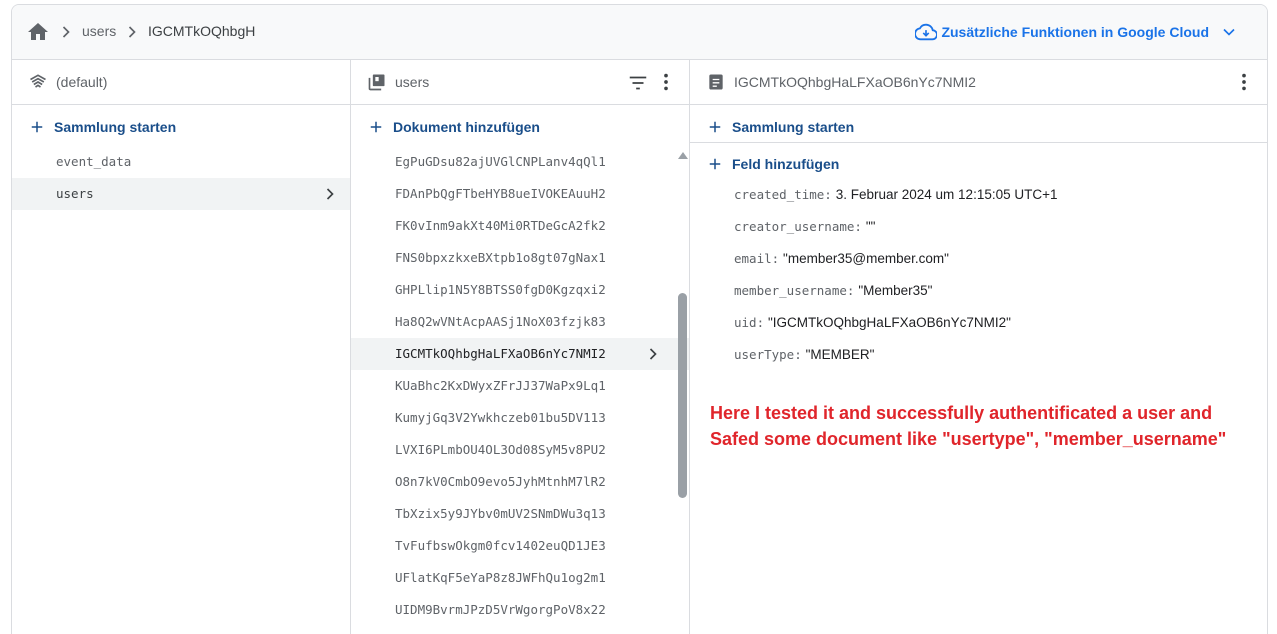 The image size is (1277, 634). What do you see at coordinates (500, 481) in the screenshot?
I see `document-id-label: O8n7kV0CmbO9evo5JyhMtnhM7lR2` at bounding box center [500, 481].